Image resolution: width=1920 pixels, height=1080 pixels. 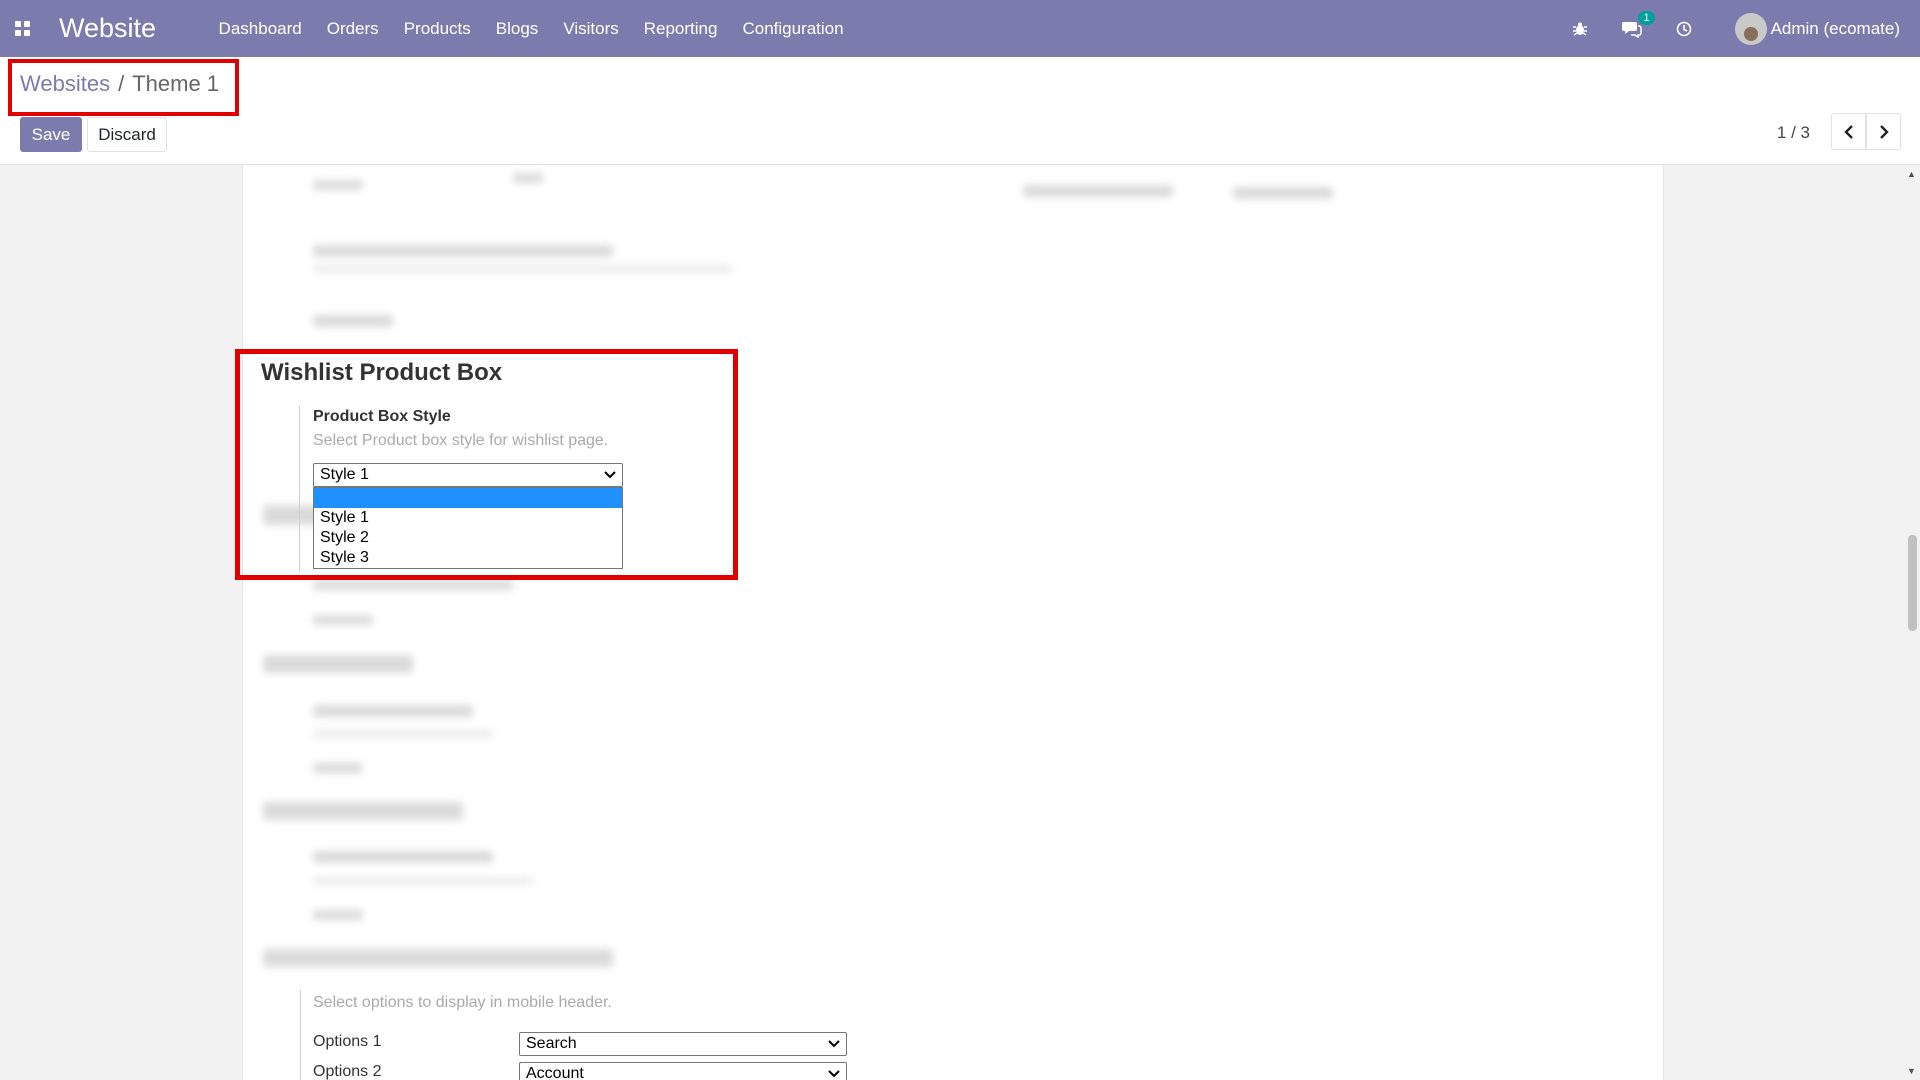 What do you see at coordinates (176, 83) in the screenshot?
I see `breadcrumb-current: Theme 1` at bounding box center [176, 83].